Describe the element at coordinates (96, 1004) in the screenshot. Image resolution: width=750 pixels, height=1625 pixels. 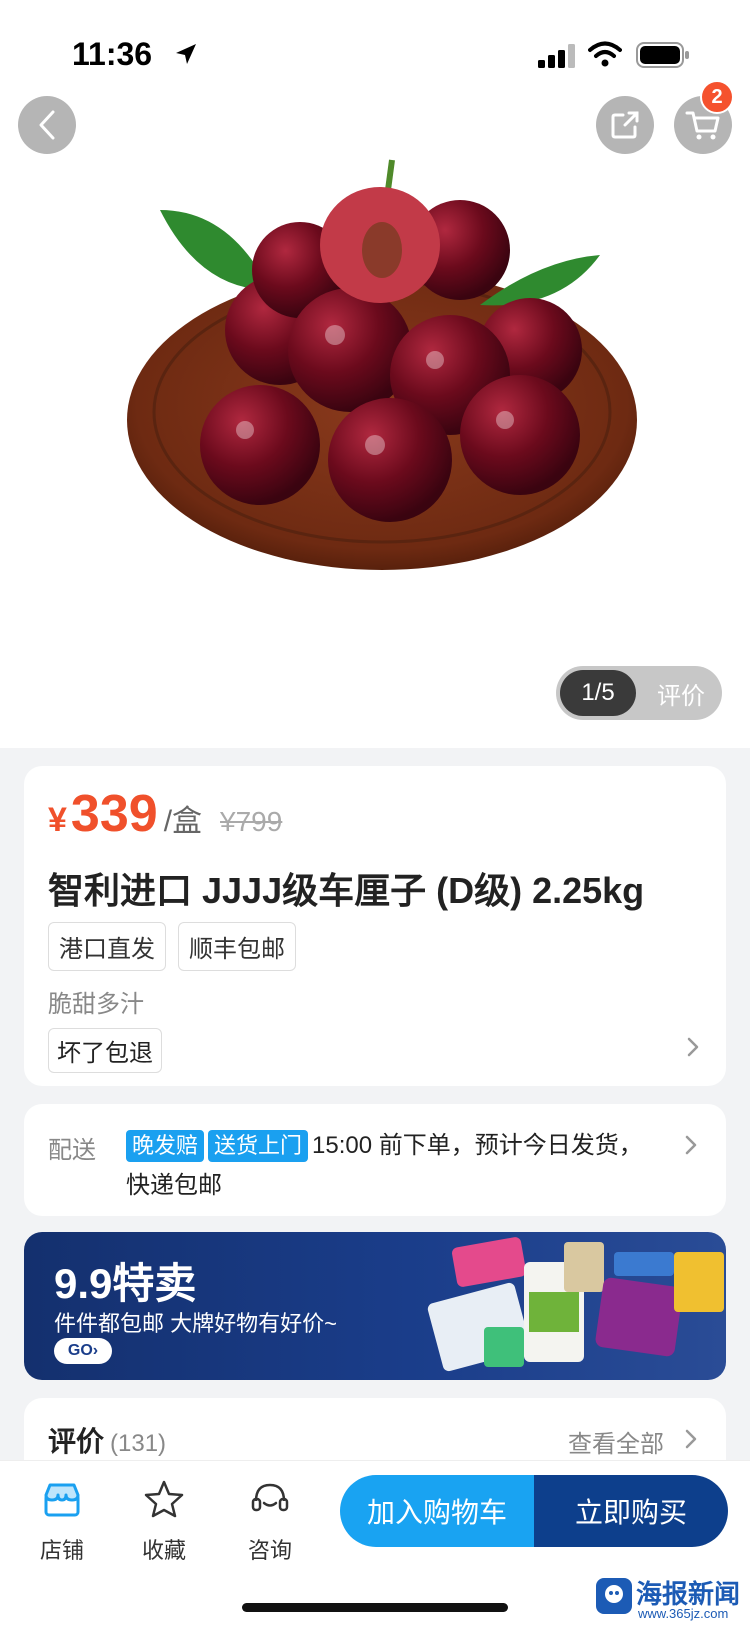
I see `product-subtitle: 脆甜多汁` at that location.